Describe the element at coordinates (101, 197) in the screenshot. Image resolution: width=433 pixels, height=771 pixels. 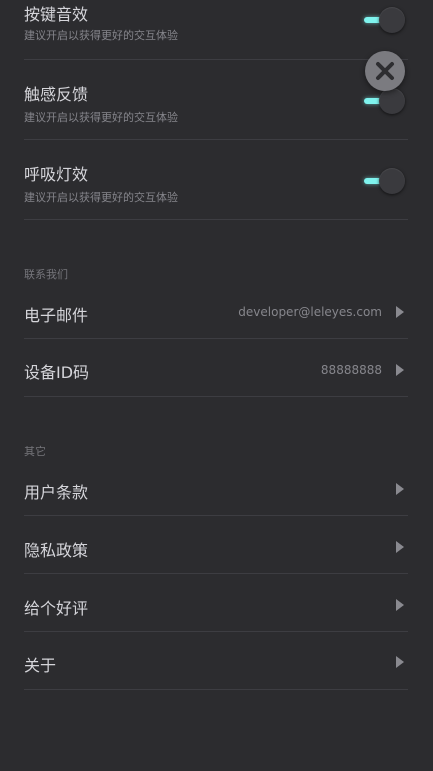
I see `breathing-light-subtitle: 建议开启以获得更好的交互体验` at that location.